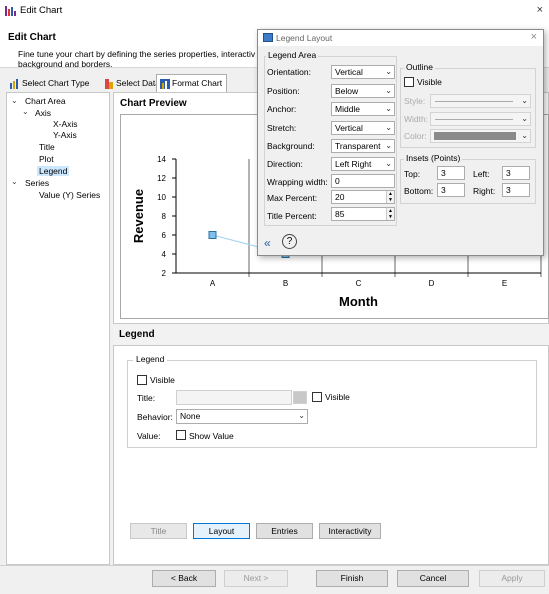 Image resolution: width=549 pixels, height=594 pixels. Describe the element at coordinates (540, 10) in the screenshot. I see `window-close-icon: ×` at that location.